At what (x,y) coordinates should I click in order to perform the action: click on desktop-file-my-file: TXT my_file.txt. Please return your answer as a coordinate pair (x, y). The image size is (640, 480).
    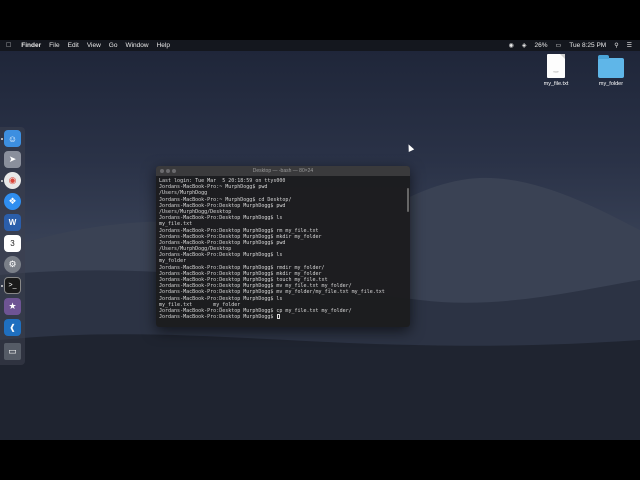
    Looking at the image, I should click on (556, 70).